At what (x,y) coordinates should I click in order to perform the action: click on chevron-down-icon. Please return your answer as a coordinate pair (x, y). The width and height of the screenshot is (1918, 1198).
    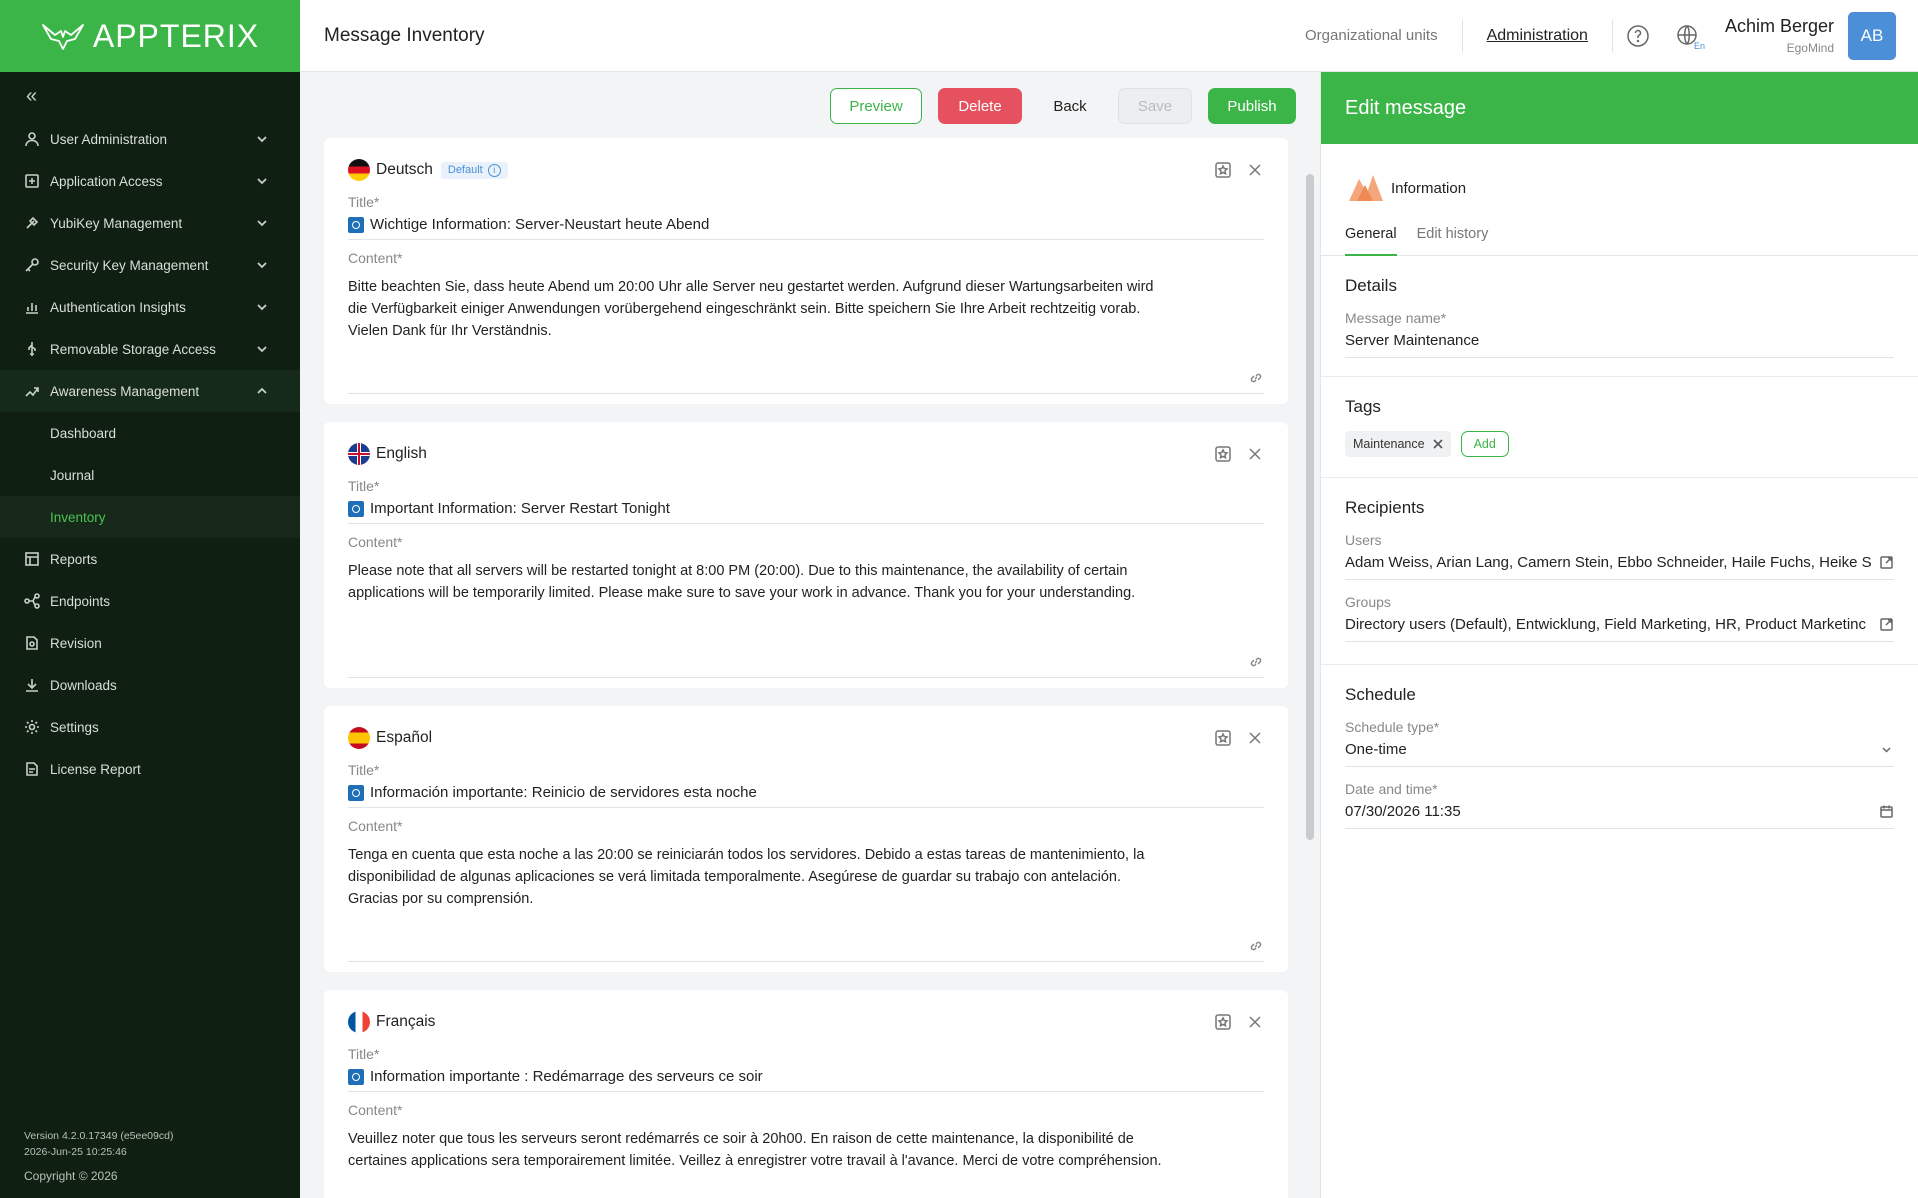
    Looking at the image, I should click on (262, 181).